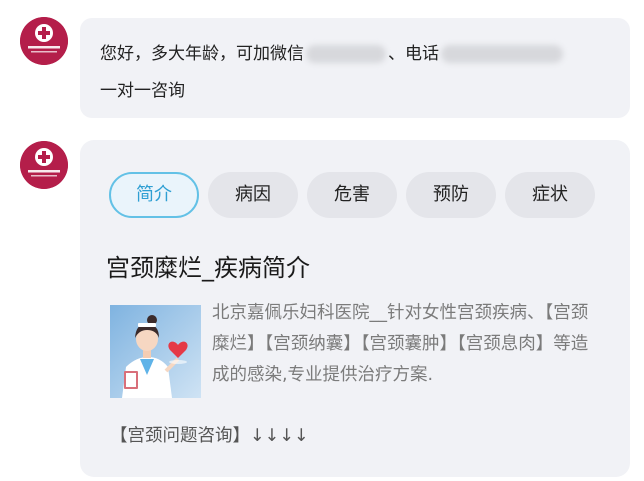  What do you see at coordinates (451, 195) in the screenshot?
I see `tab-prevention: 预防` at bounding box center [451, 195].